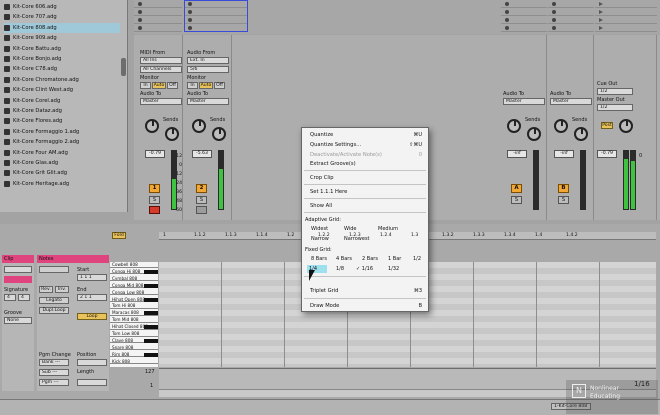 The width and height of the screenshot is (660, 415). What do you see at coordinates (626, 126) in the screenshot?
I see `cue-volume-knob` at bounding box center [626, 126].